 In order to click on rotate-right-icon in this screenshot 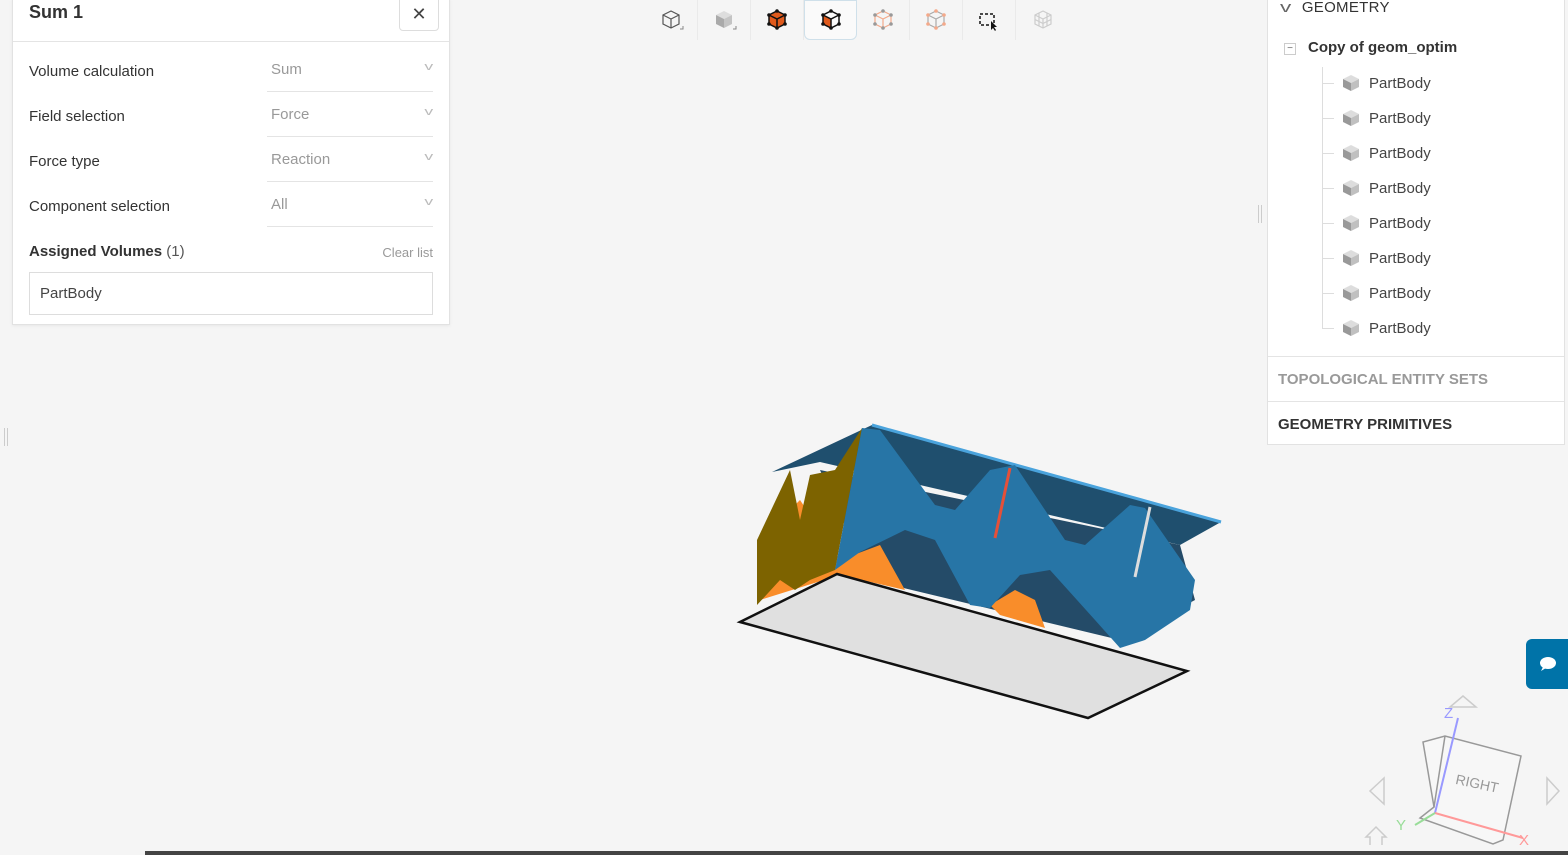, I will do `click(1553, 791)`.